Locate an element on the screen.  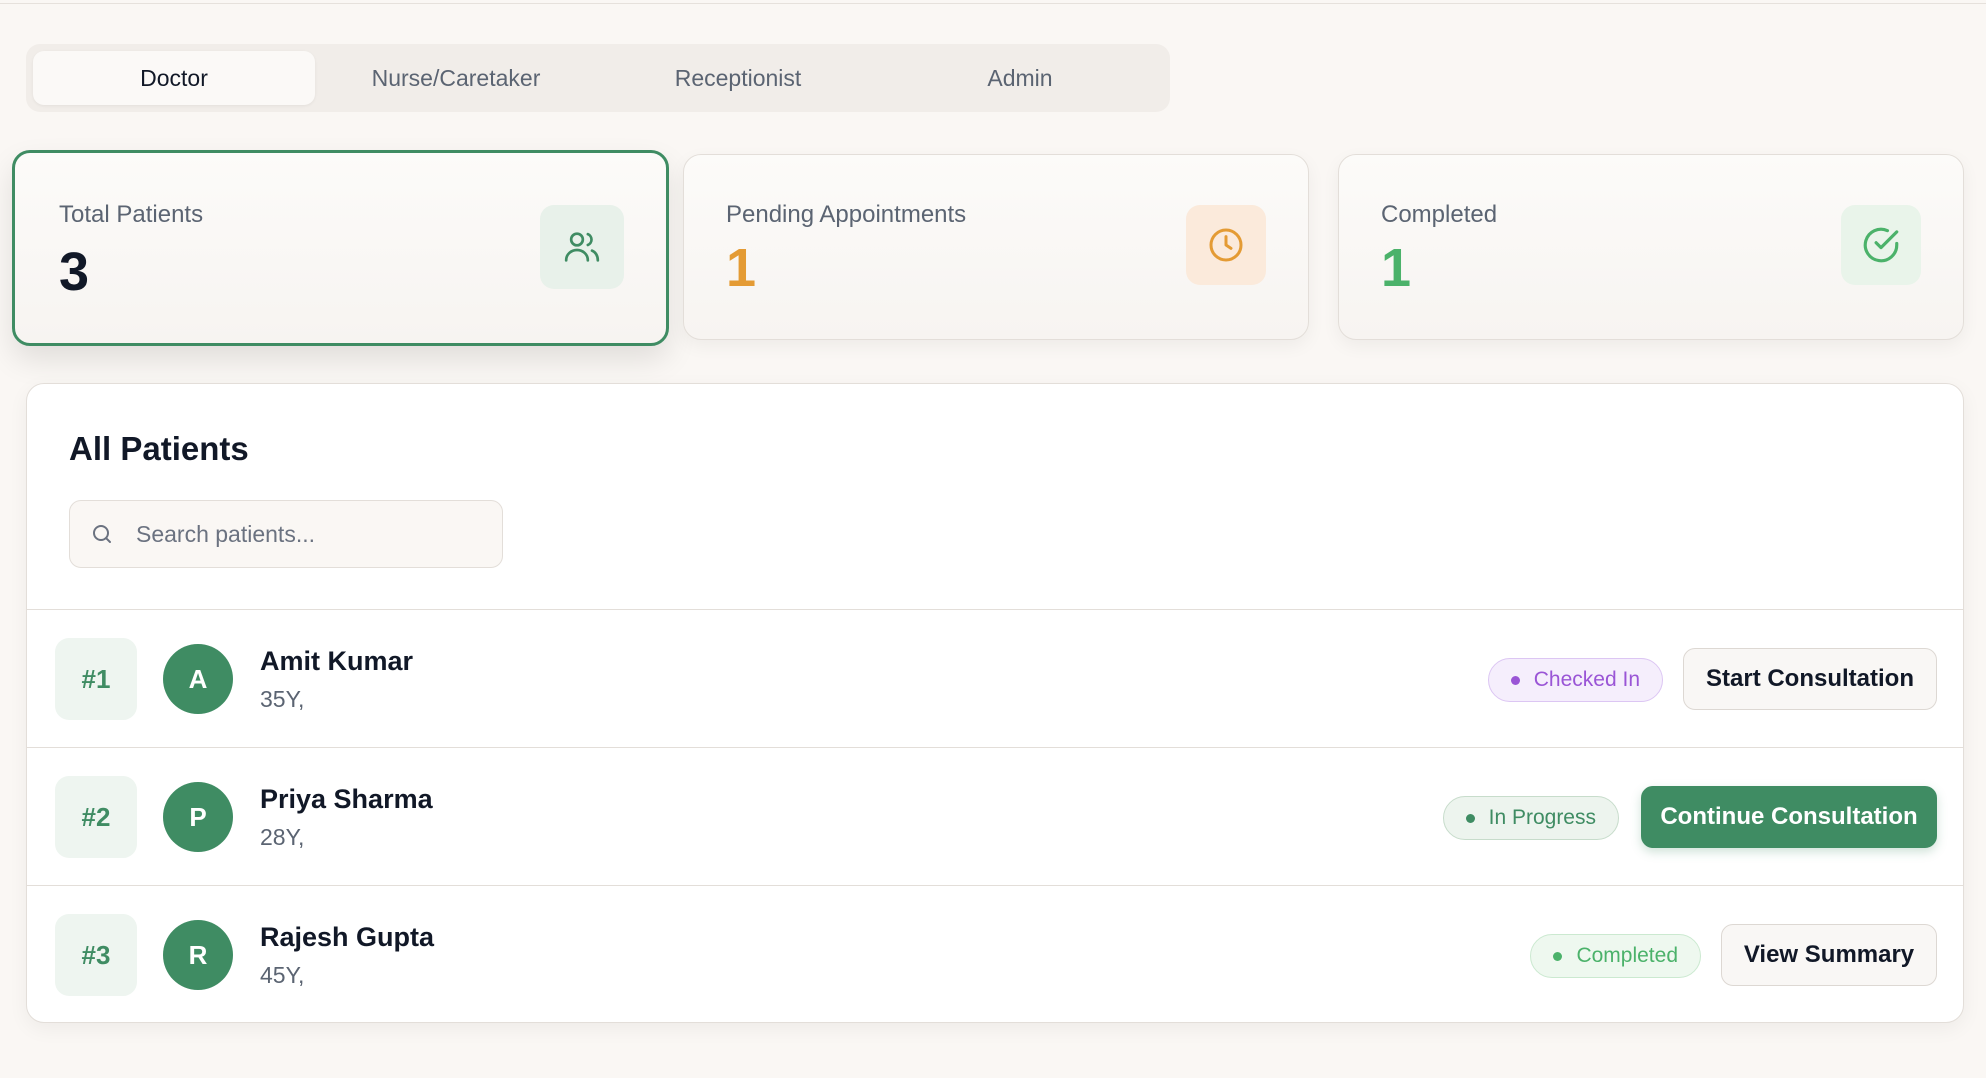
status-badge: Completed is located at coordinates (1615, 956).